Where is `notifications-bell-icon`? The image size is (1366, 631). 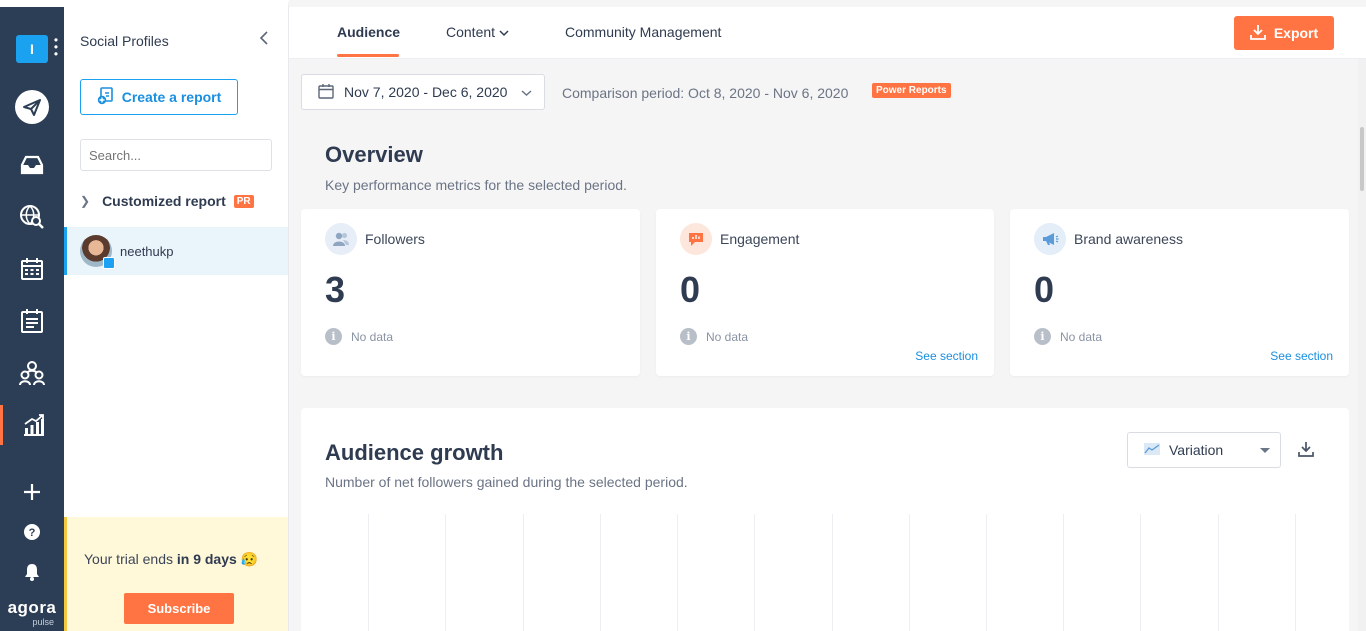 notifications-bell-icon is located at coordinates (32, 572).